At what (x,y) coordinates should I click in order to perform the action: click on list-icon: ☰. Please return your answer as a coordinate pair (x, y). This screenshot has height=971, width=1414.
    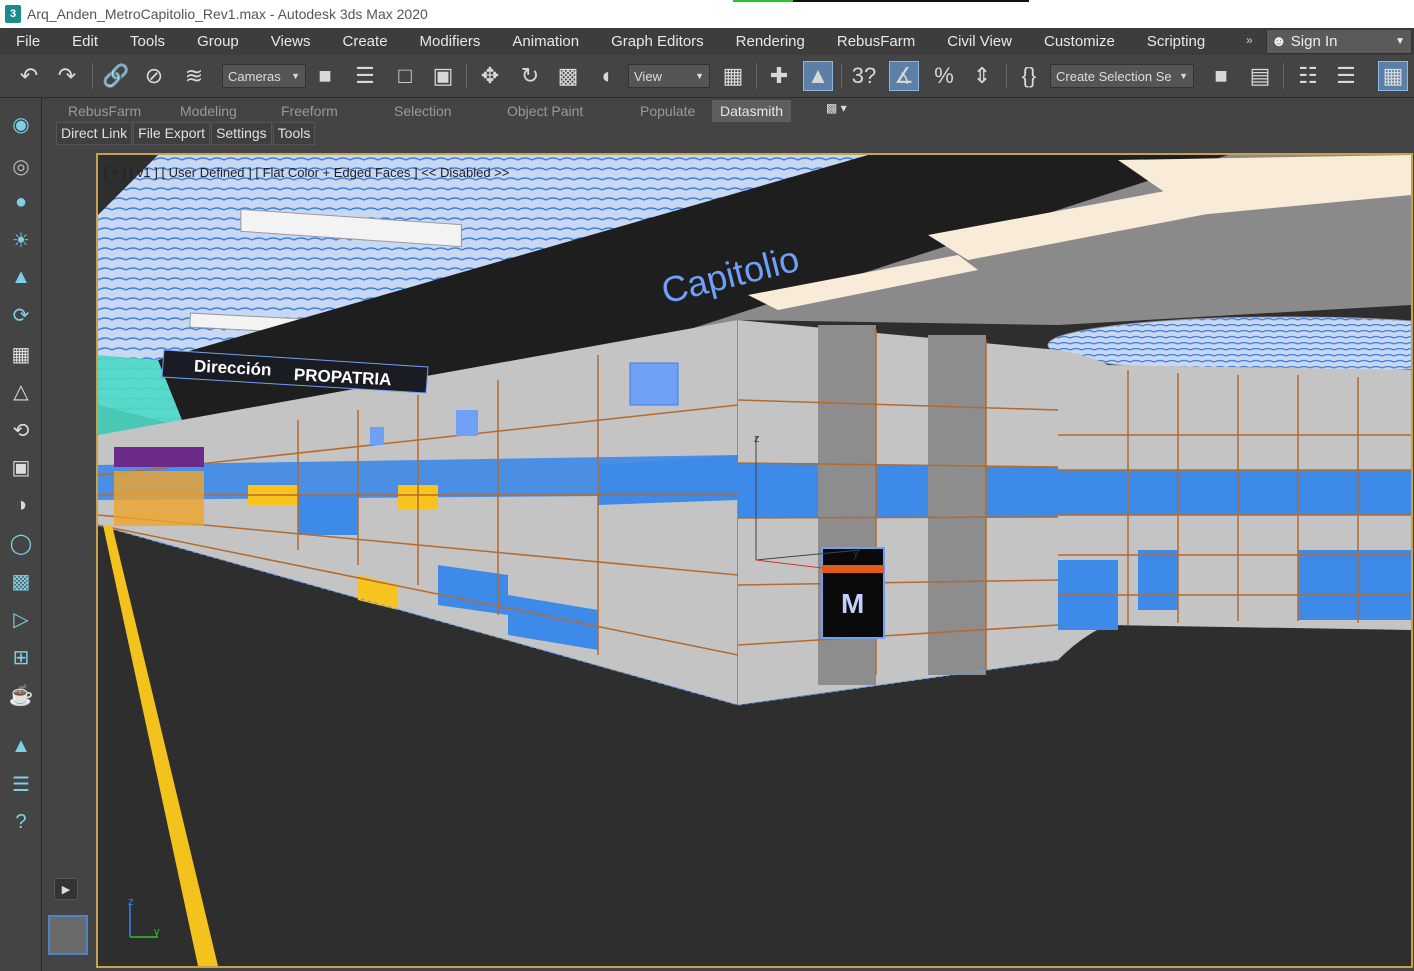
    Looking at the image, I should click on (21, 784).